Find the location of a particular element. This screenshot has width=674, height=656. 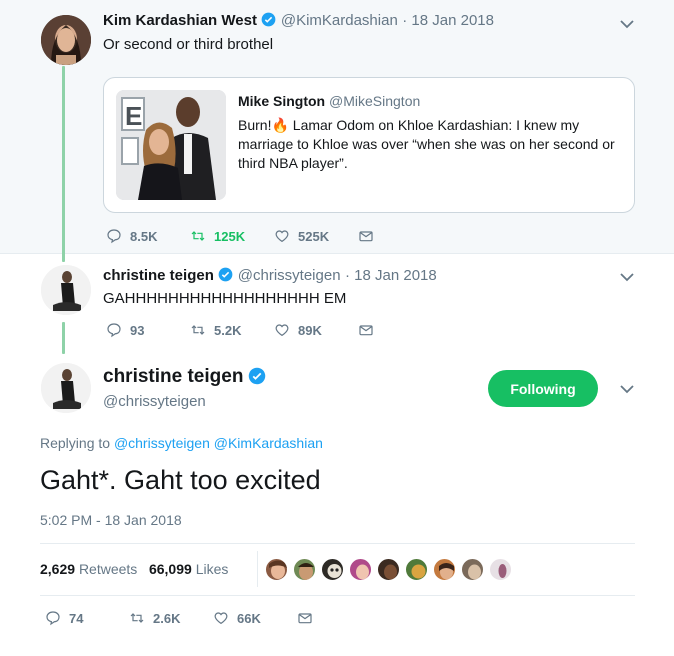

replying-to-label: Replying to is located at coordinates (75, 443).